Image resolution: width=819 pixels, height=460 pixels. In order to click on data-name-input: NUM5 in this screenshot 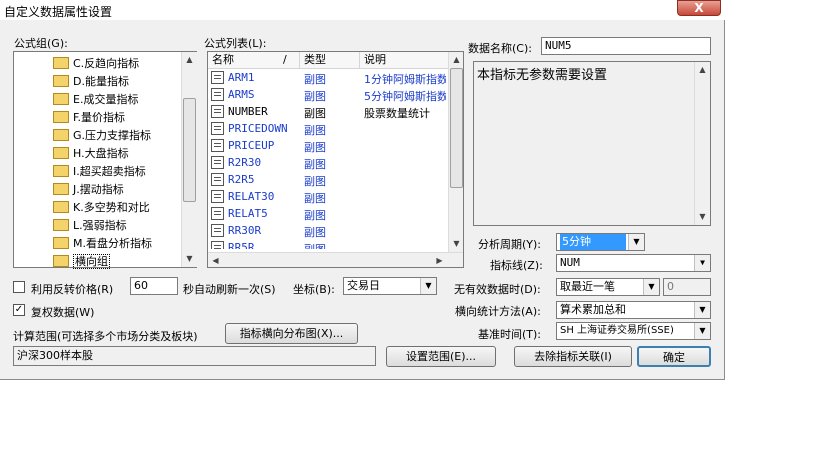, I will do `click(626, 46)`.